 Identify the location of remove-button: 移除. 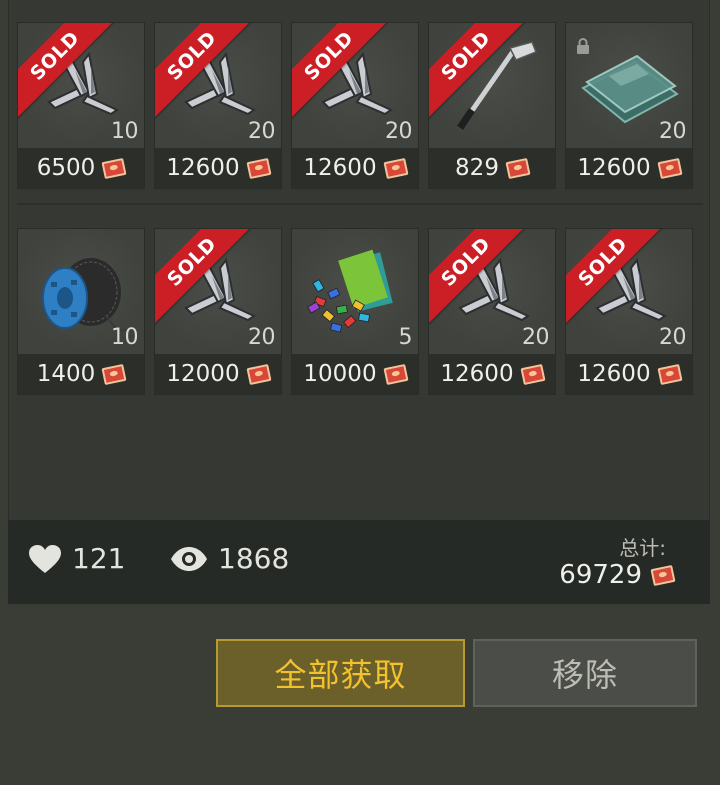
(585, 673).